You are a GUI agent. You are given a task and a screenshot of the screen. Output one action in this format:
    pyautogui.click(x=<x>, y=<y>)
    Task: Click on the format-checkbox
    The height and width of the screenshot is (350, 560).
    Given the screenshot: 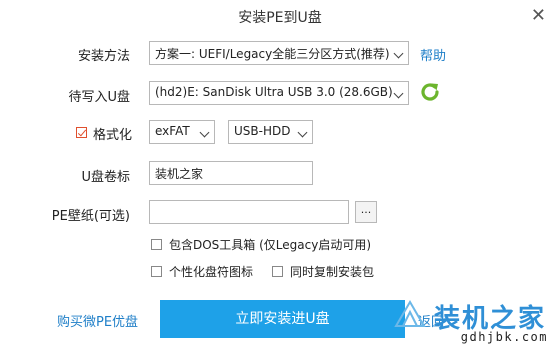 What is the action you would take?
    pyautogui.click(x=81, y=132)
    